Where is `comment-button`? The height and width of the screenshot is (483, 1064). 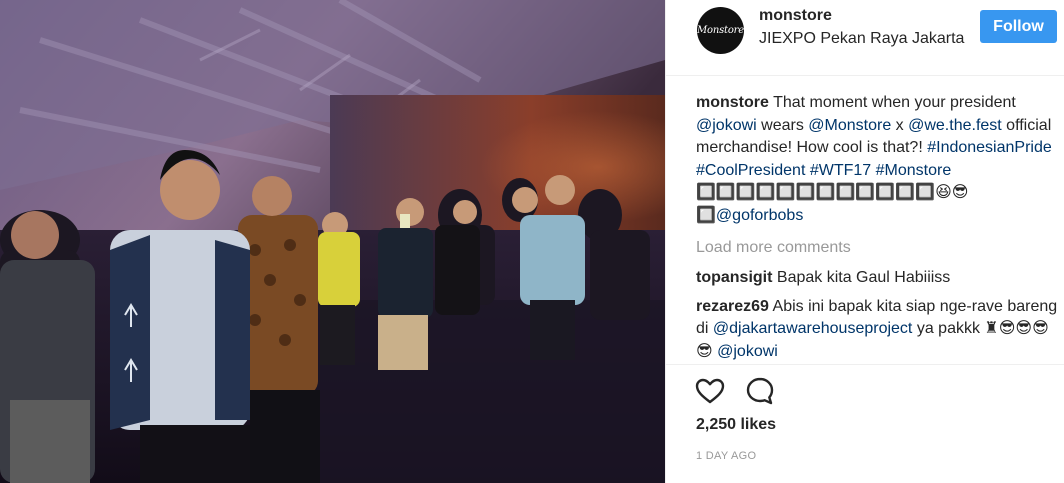
comment-button is located at coordinates (760, 391).